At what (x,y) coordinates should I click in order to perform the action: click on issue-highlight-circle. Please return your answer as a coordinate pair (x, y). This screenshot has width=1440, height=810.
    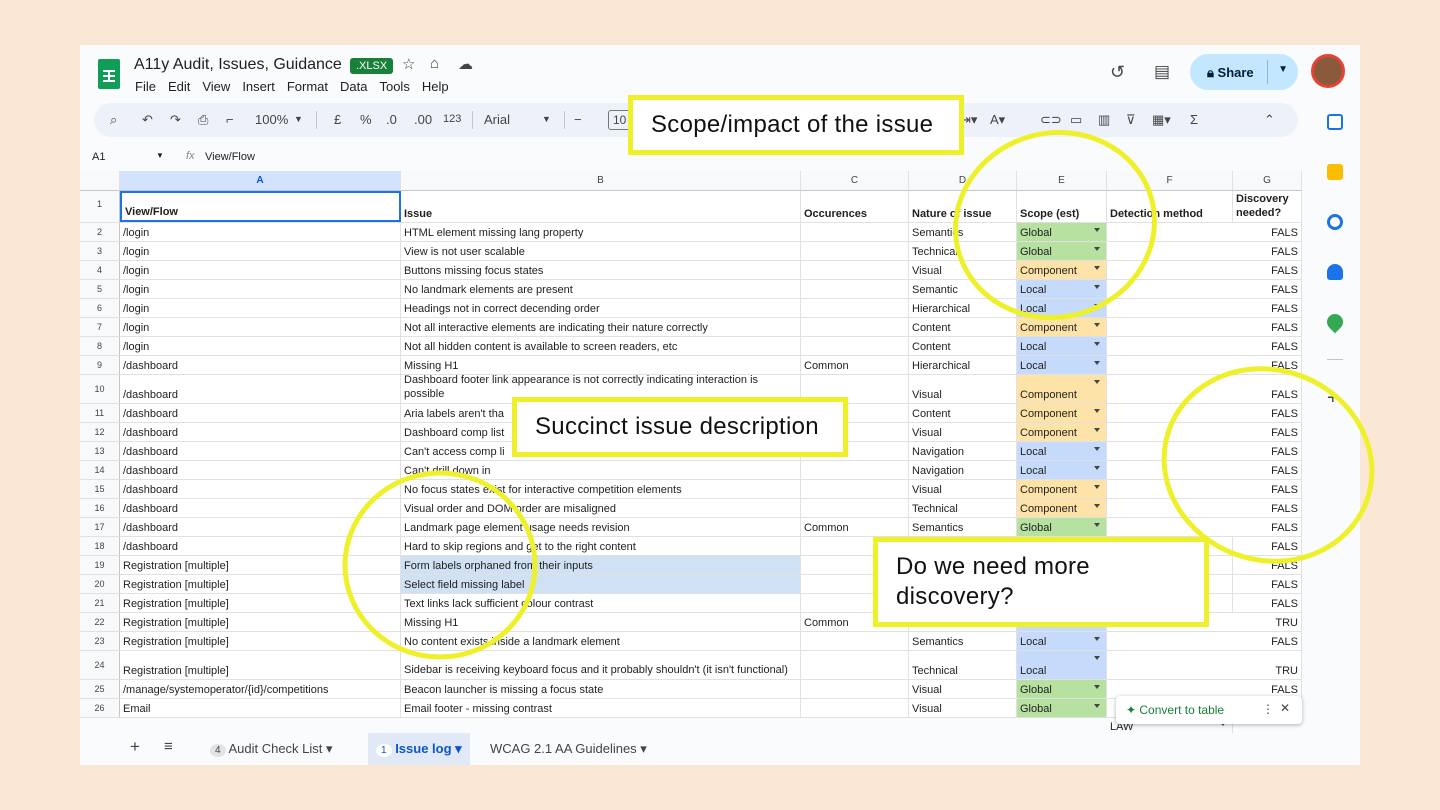
    Looking at the image, I should click on (440, 565).